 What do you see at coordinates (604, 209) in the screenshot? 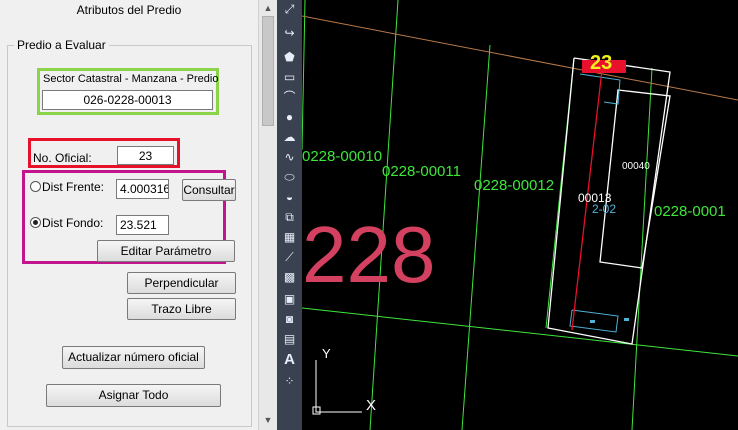
I see `lot-subtext: 2-02` at bounding box center [604, 209].